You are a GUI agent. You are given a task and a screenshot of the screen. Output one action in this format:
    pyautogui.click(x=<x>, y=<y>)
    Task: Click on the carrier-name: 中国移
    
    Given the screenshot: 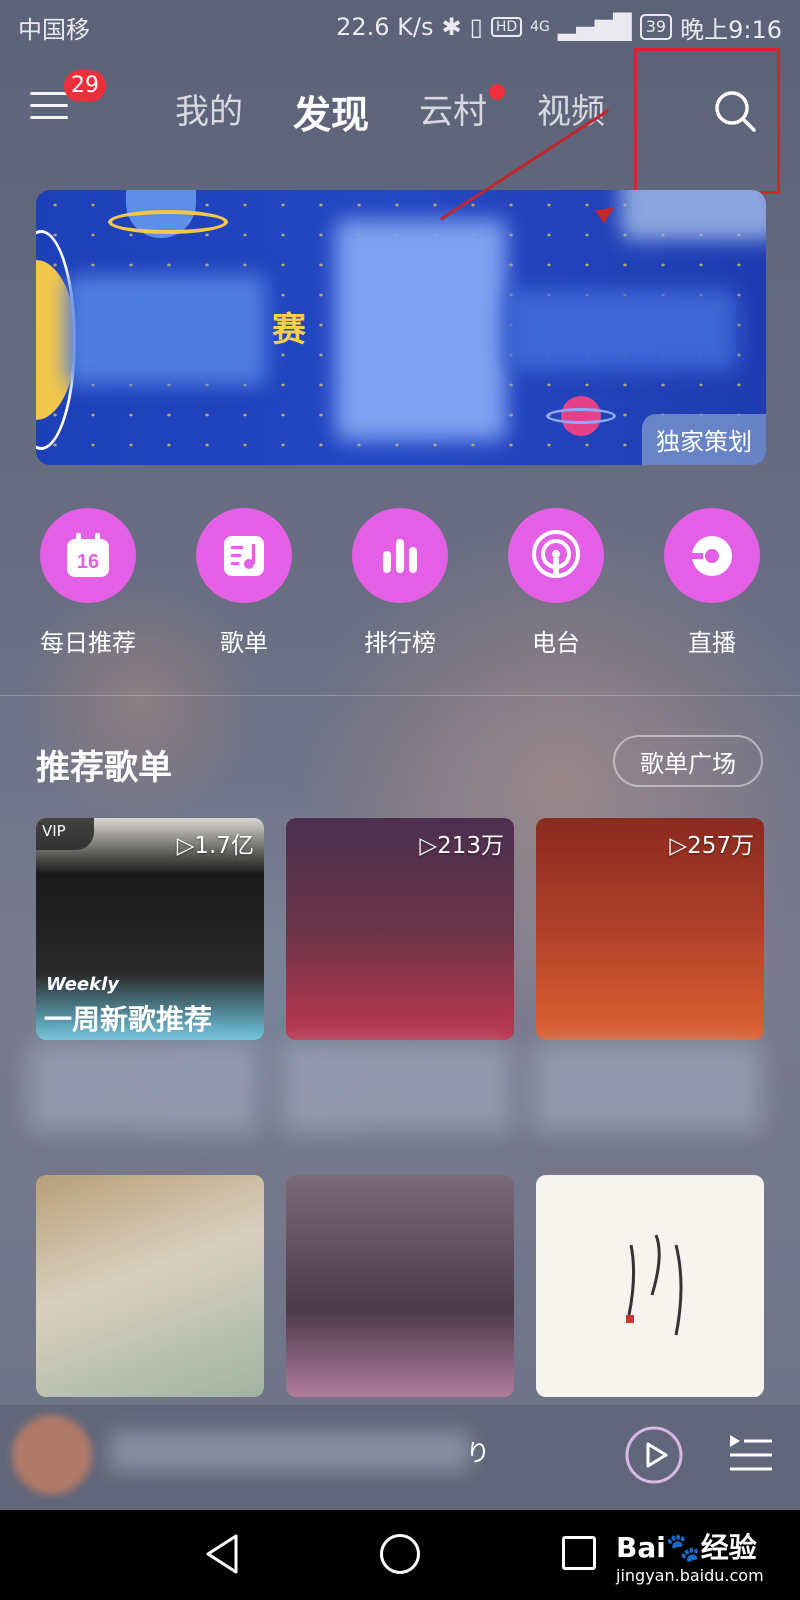 What is the action you would take?
    pyautogui.click(x=54, y=29)
    